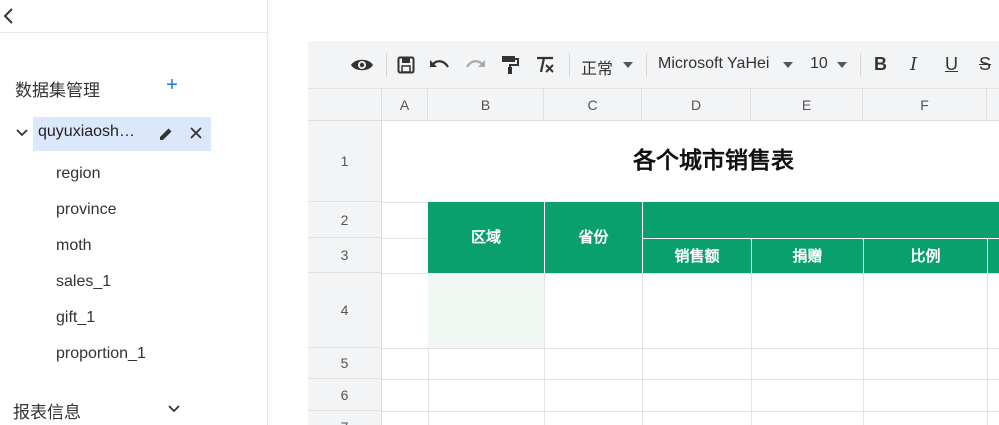 Image resolution: width=999 pixels, height=425 pixels. Describe the element at coordinates (925, 255) in the screenshot. I see `header-cell-ratio: 比例` at that location.